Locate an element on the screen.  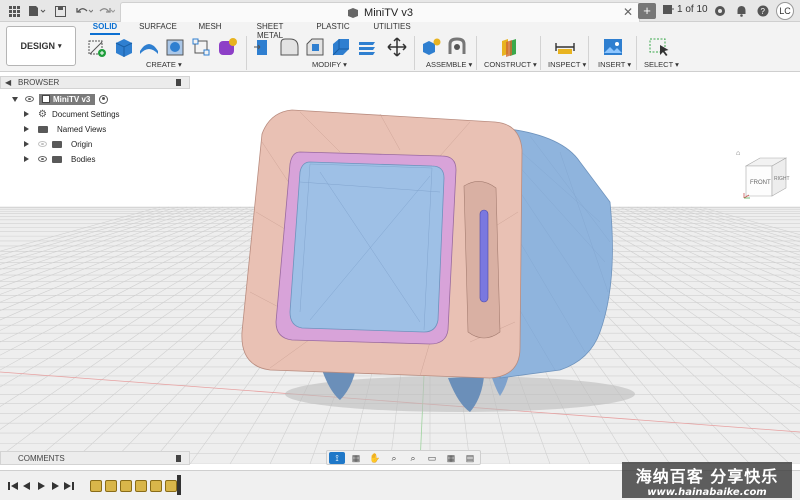
group-construct: CONSTRUCT ▾ is located at coordinates (510, 64).